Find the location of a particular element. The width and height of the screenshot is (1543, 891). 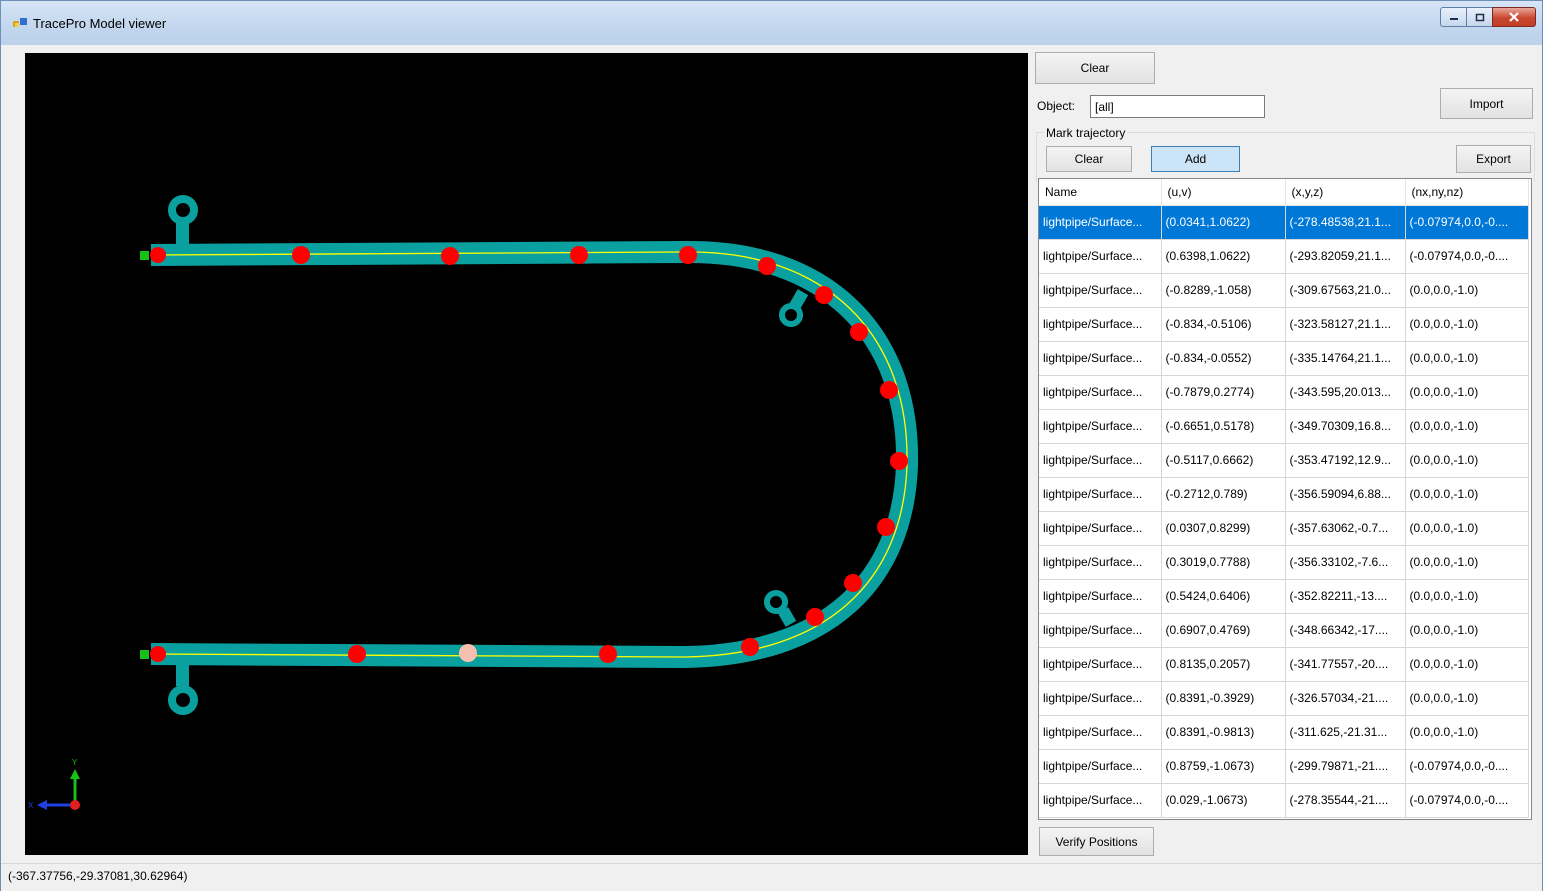

cell-uv: (0.6907,0.4769) is located at coordinates (1223, 630).